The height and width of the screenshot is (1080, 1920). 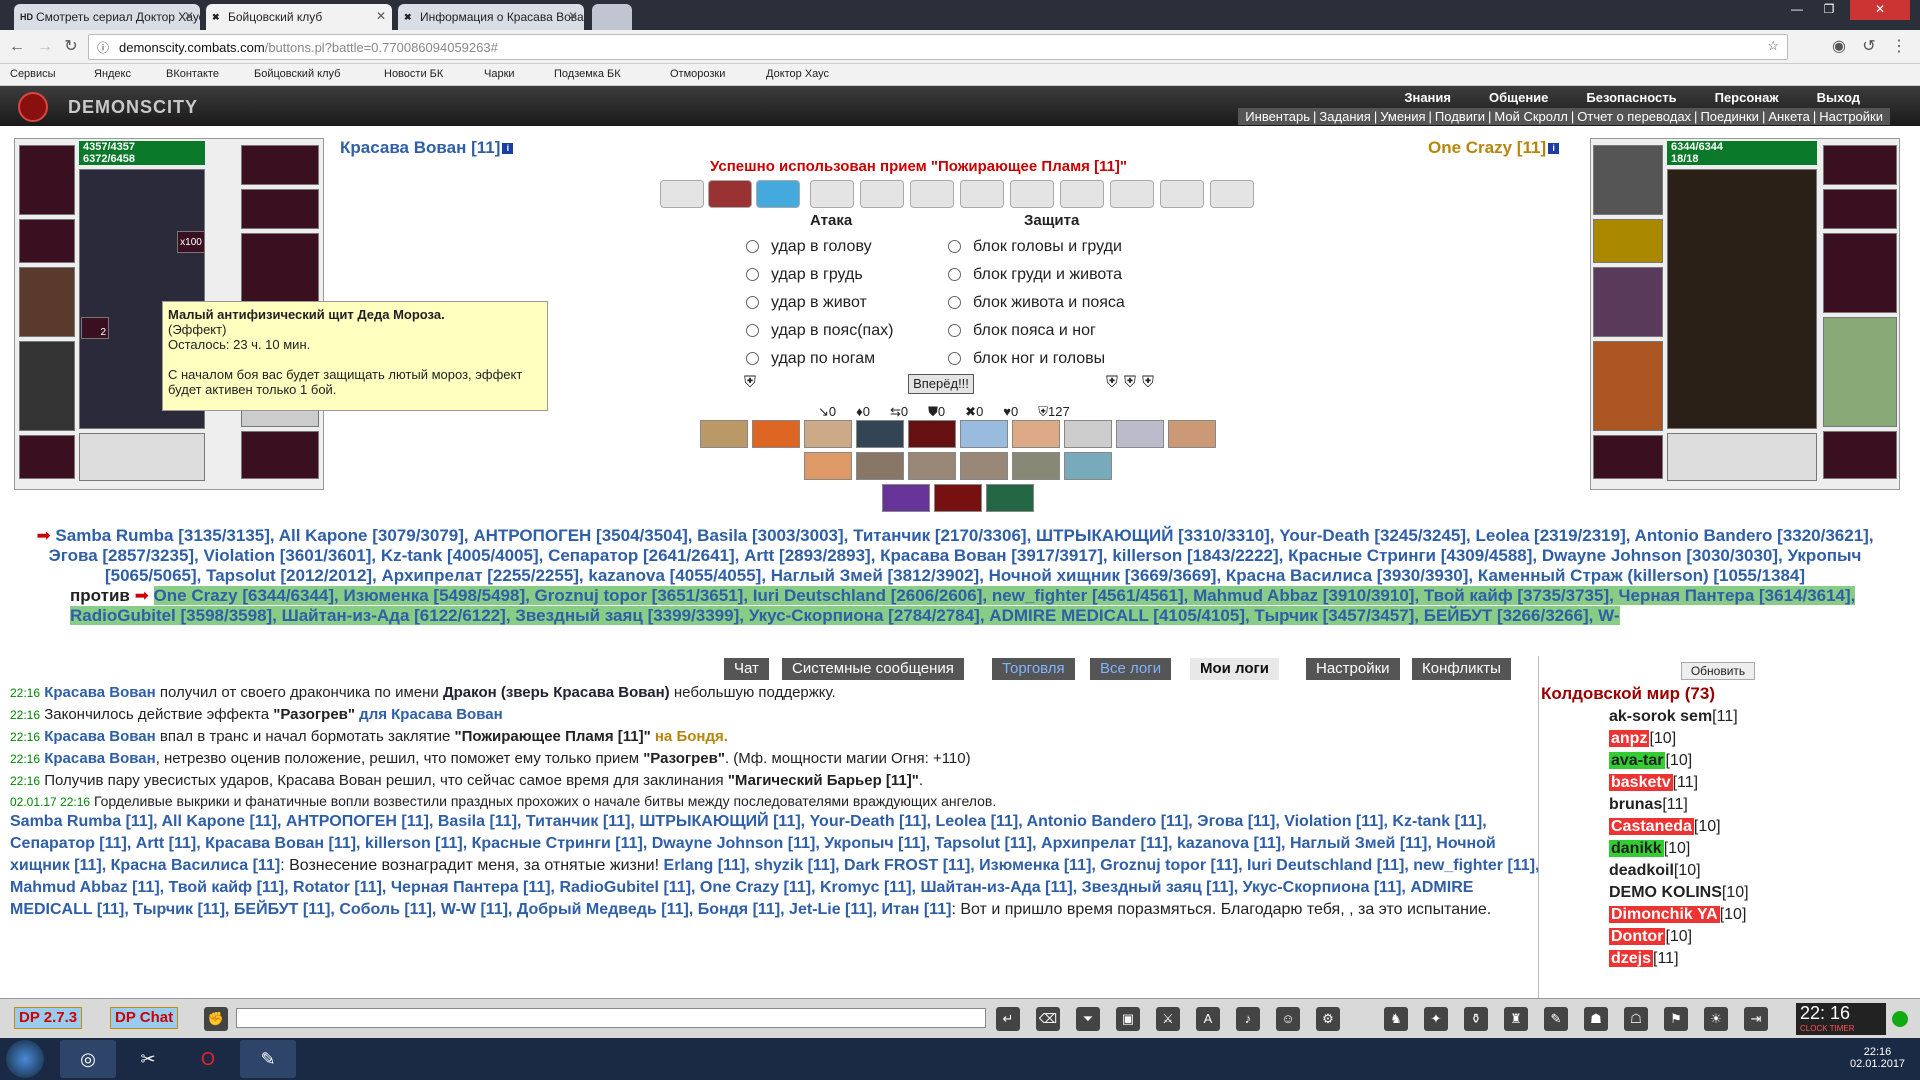 What do you see at coordinates (1851, 116) in the screenshot?
I see `sub-settings: Настройки` at bounding box center [1851, 116].